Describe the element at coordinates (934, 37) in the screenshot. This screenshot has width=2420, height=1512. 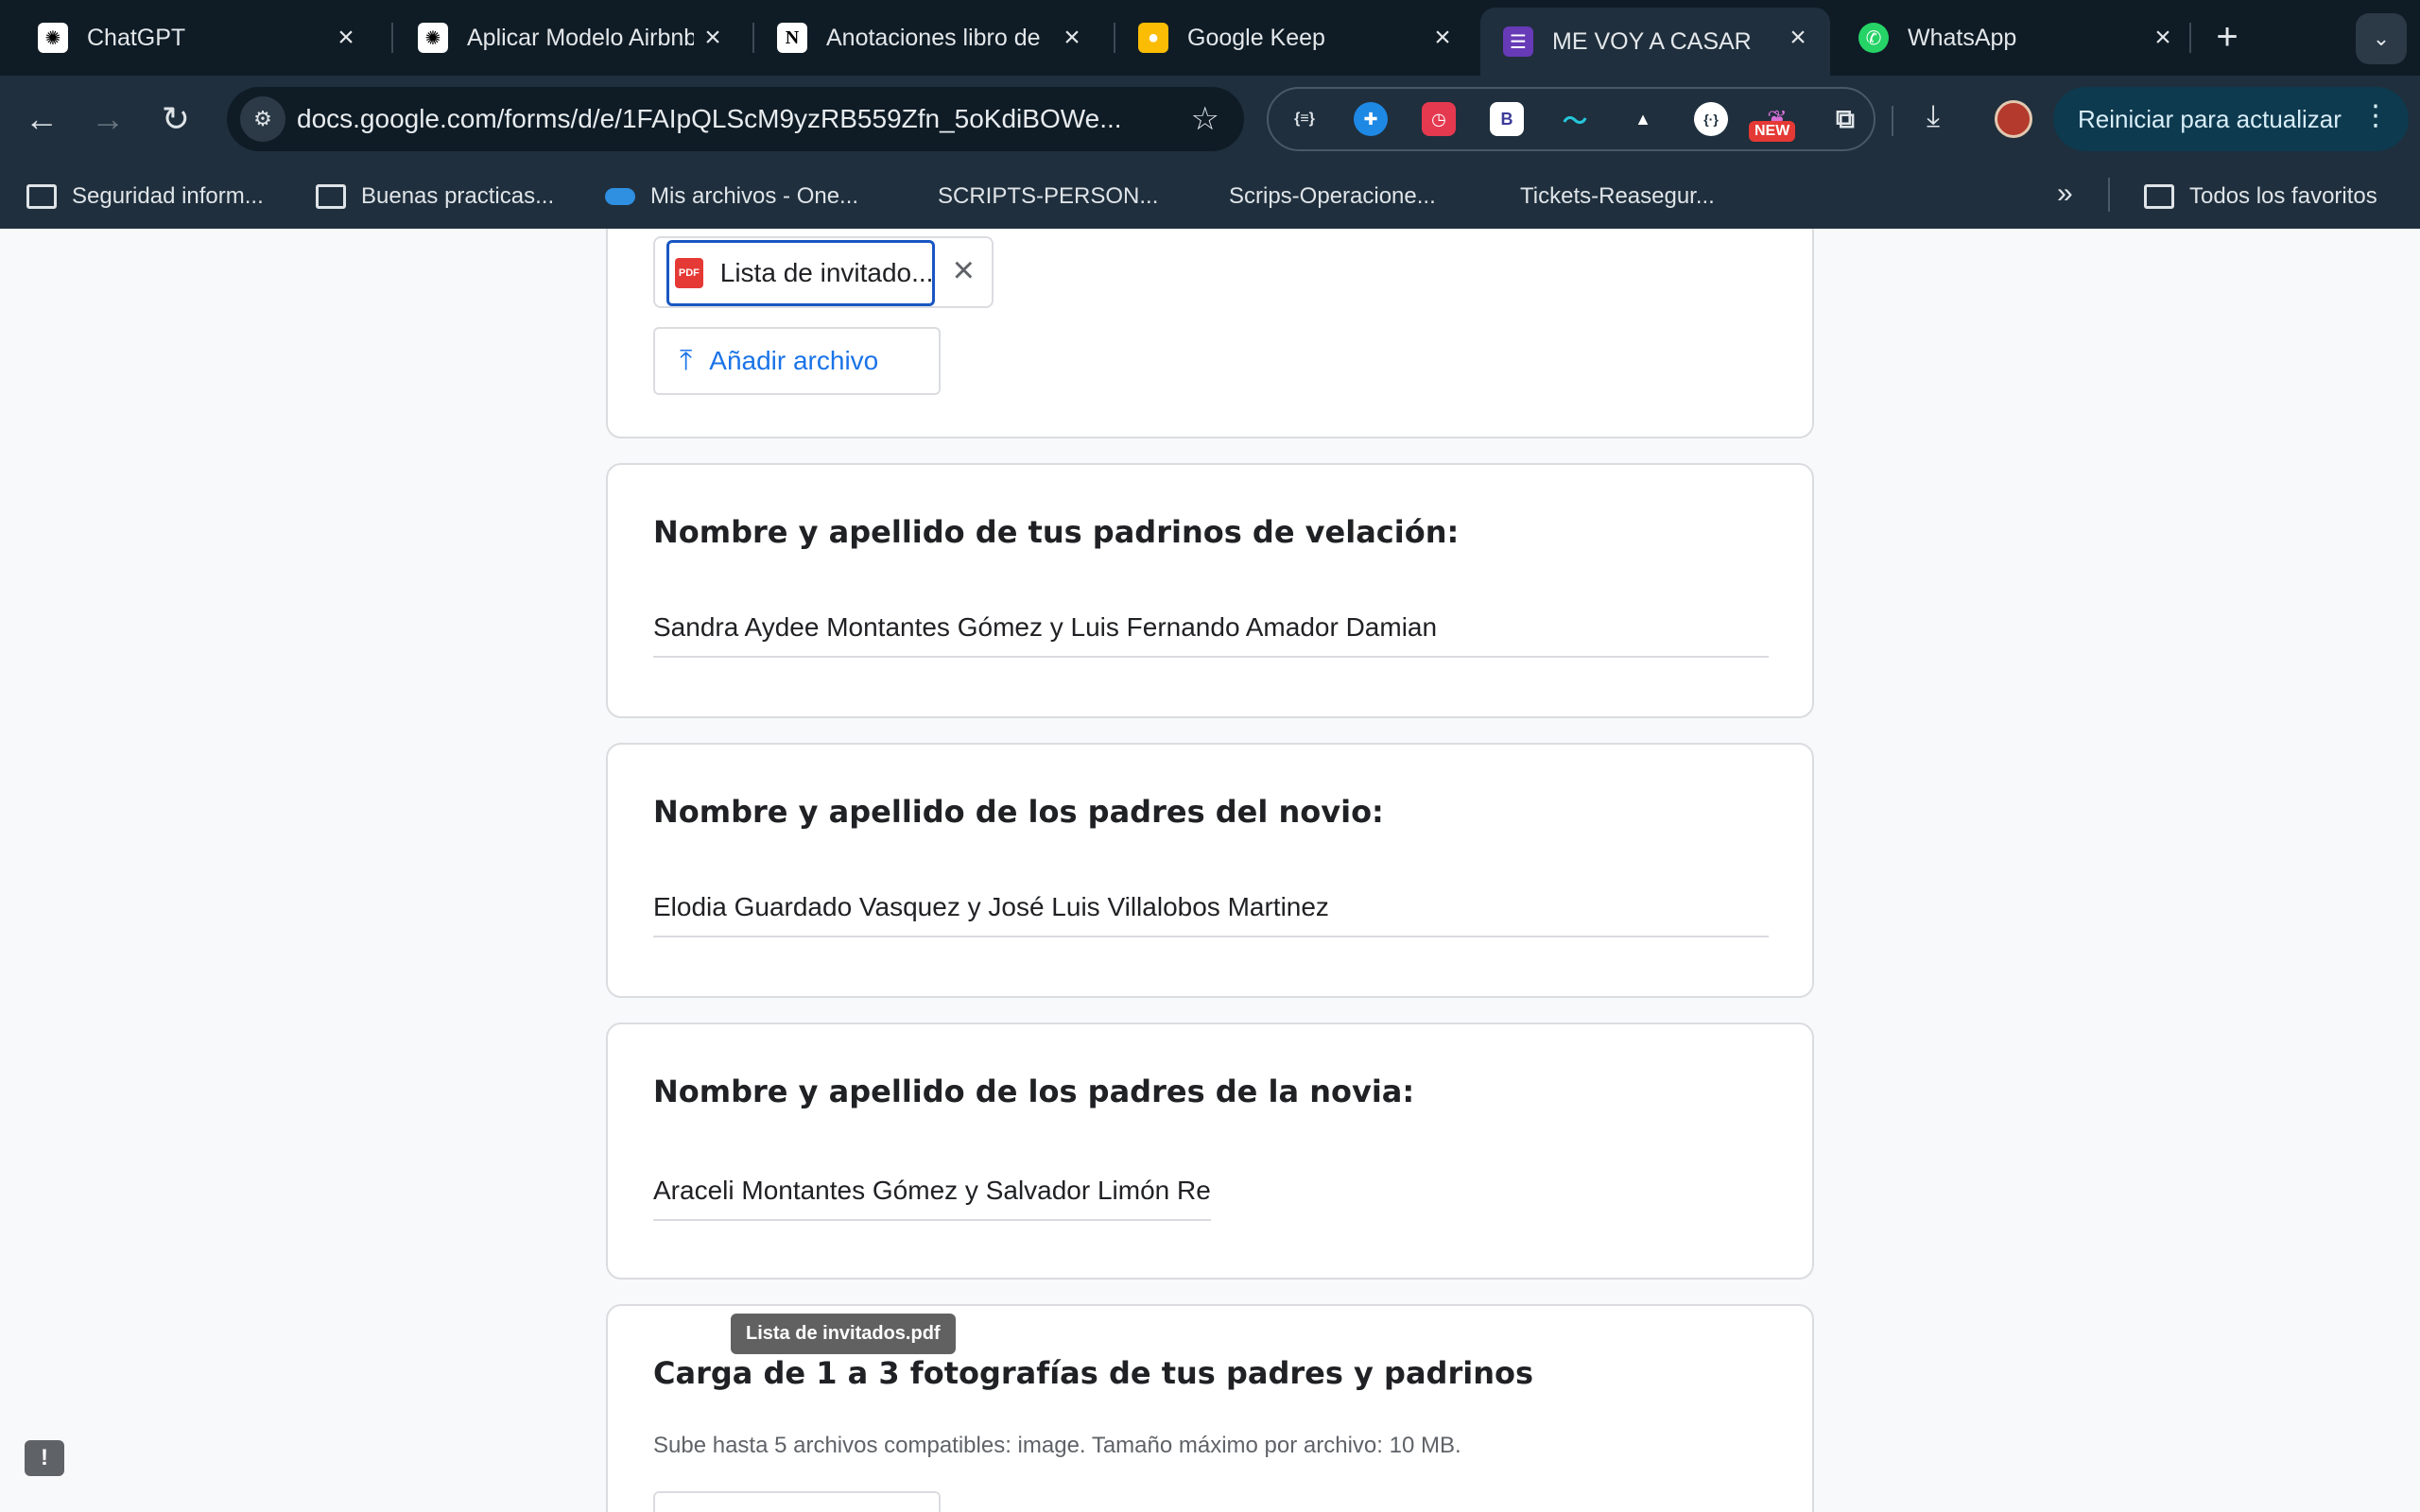
I see `tab-title: Anotaciones libro de` at that location.